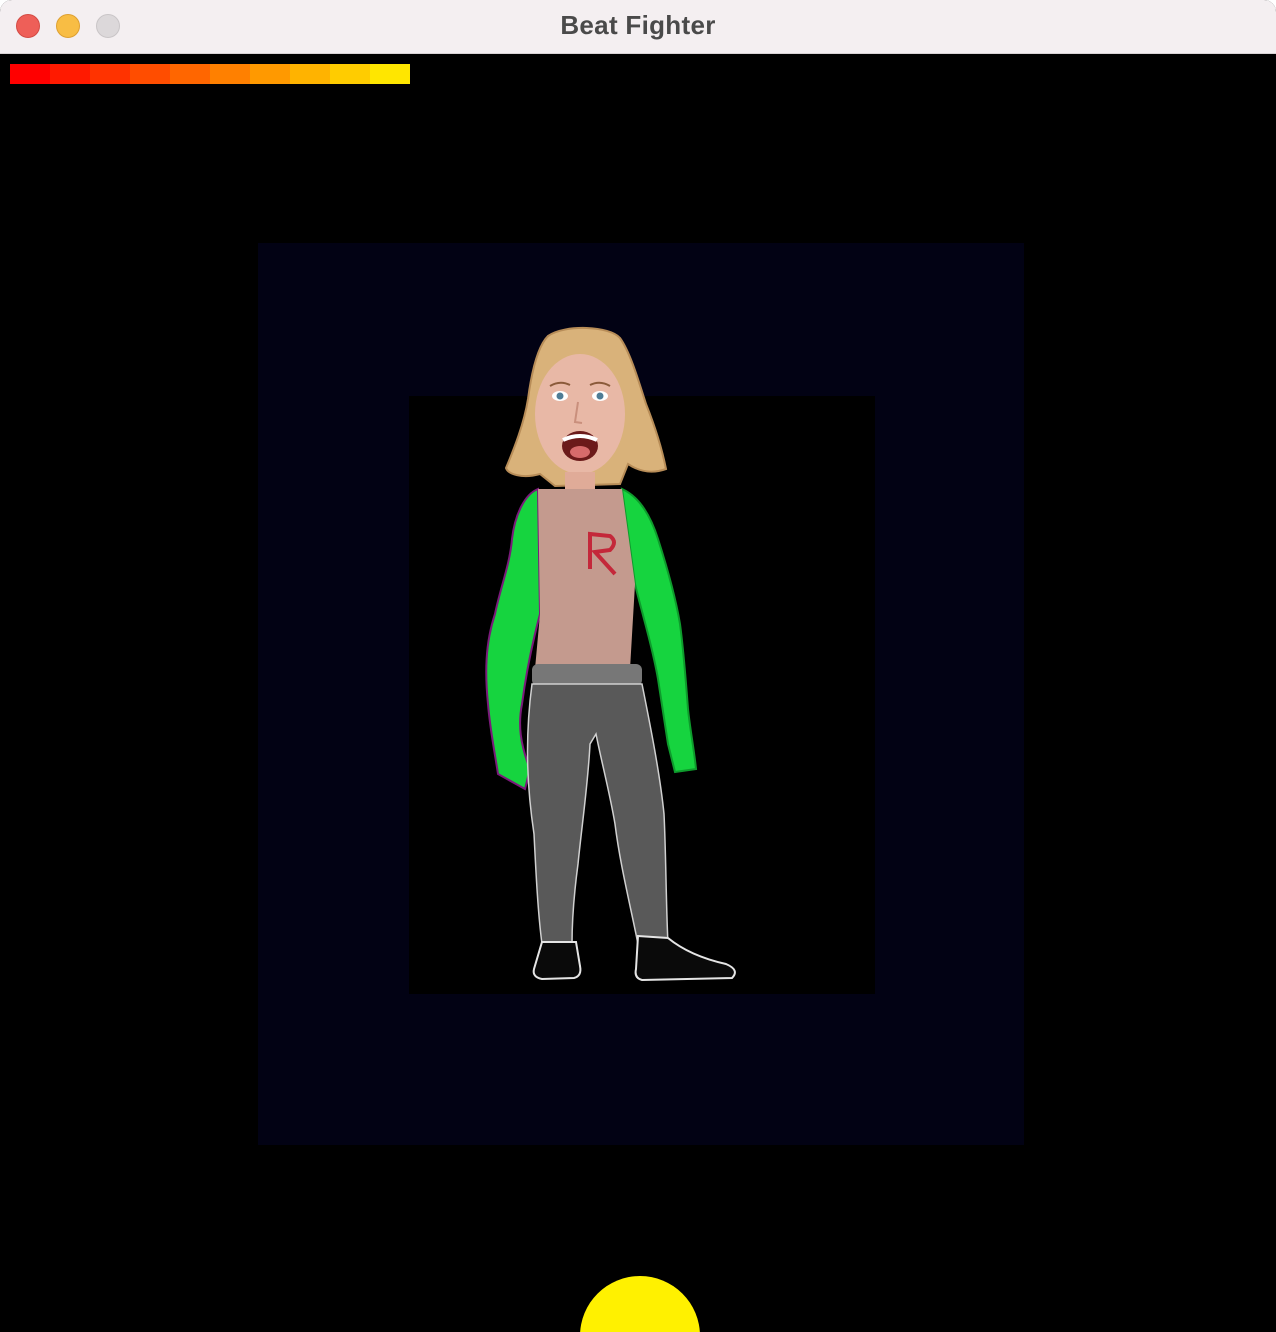 Image resolution: width=1276 pixels, height=1332 pixels. Describe the element at coordinates (597, 814) in the screenshot. I see `fighter-pants` at that location.